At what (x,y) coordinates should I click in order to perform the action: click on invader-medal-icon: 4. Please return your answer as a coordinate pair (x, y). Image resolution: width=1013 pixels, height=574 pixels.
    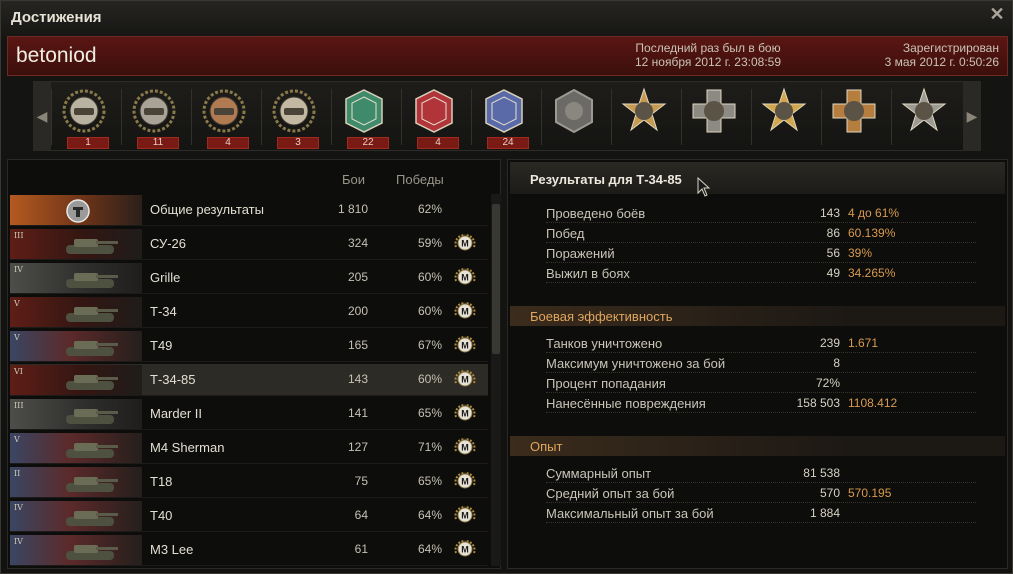
    Looking at the image, I should click on (433, 118).